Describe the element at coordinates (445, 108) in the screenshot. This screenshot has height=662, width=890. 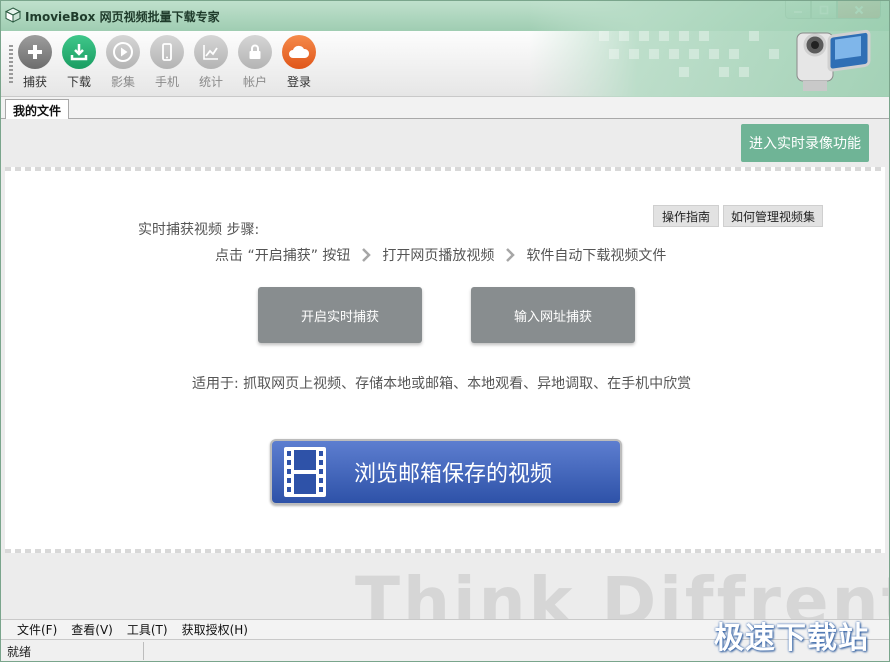
I see `tab-strip: 我的文件` at that location.